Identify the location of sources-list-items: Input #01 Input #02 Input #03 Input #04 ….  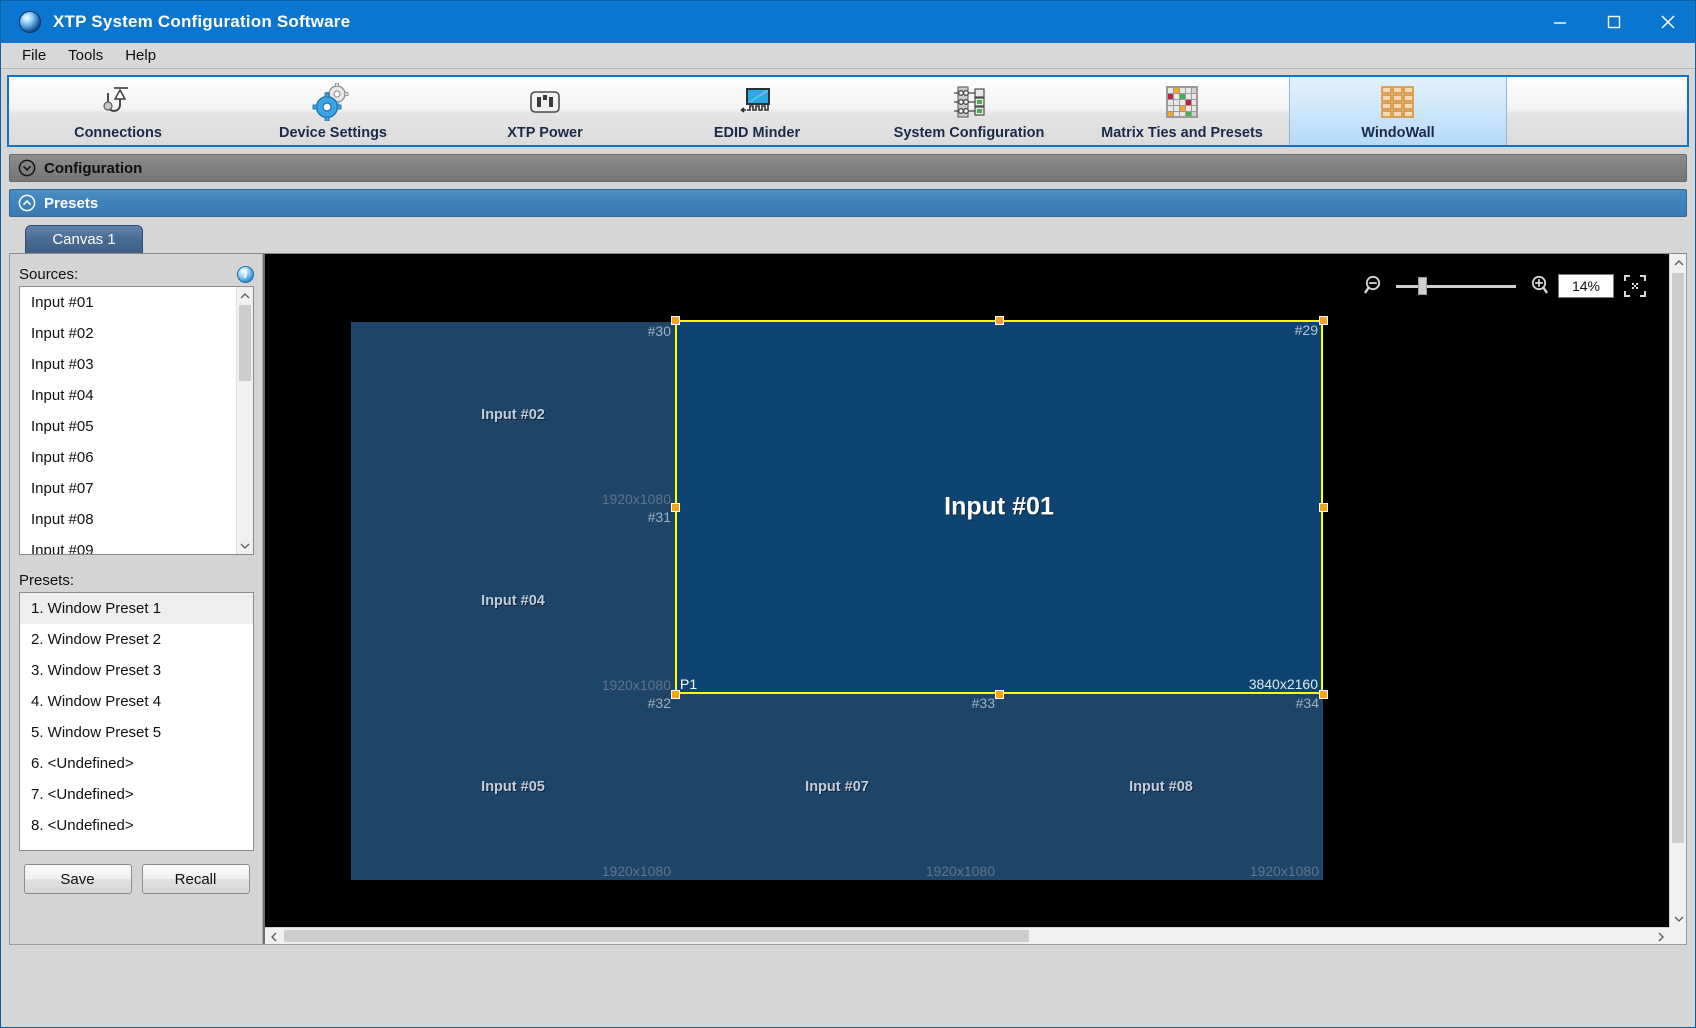
(136, 420).